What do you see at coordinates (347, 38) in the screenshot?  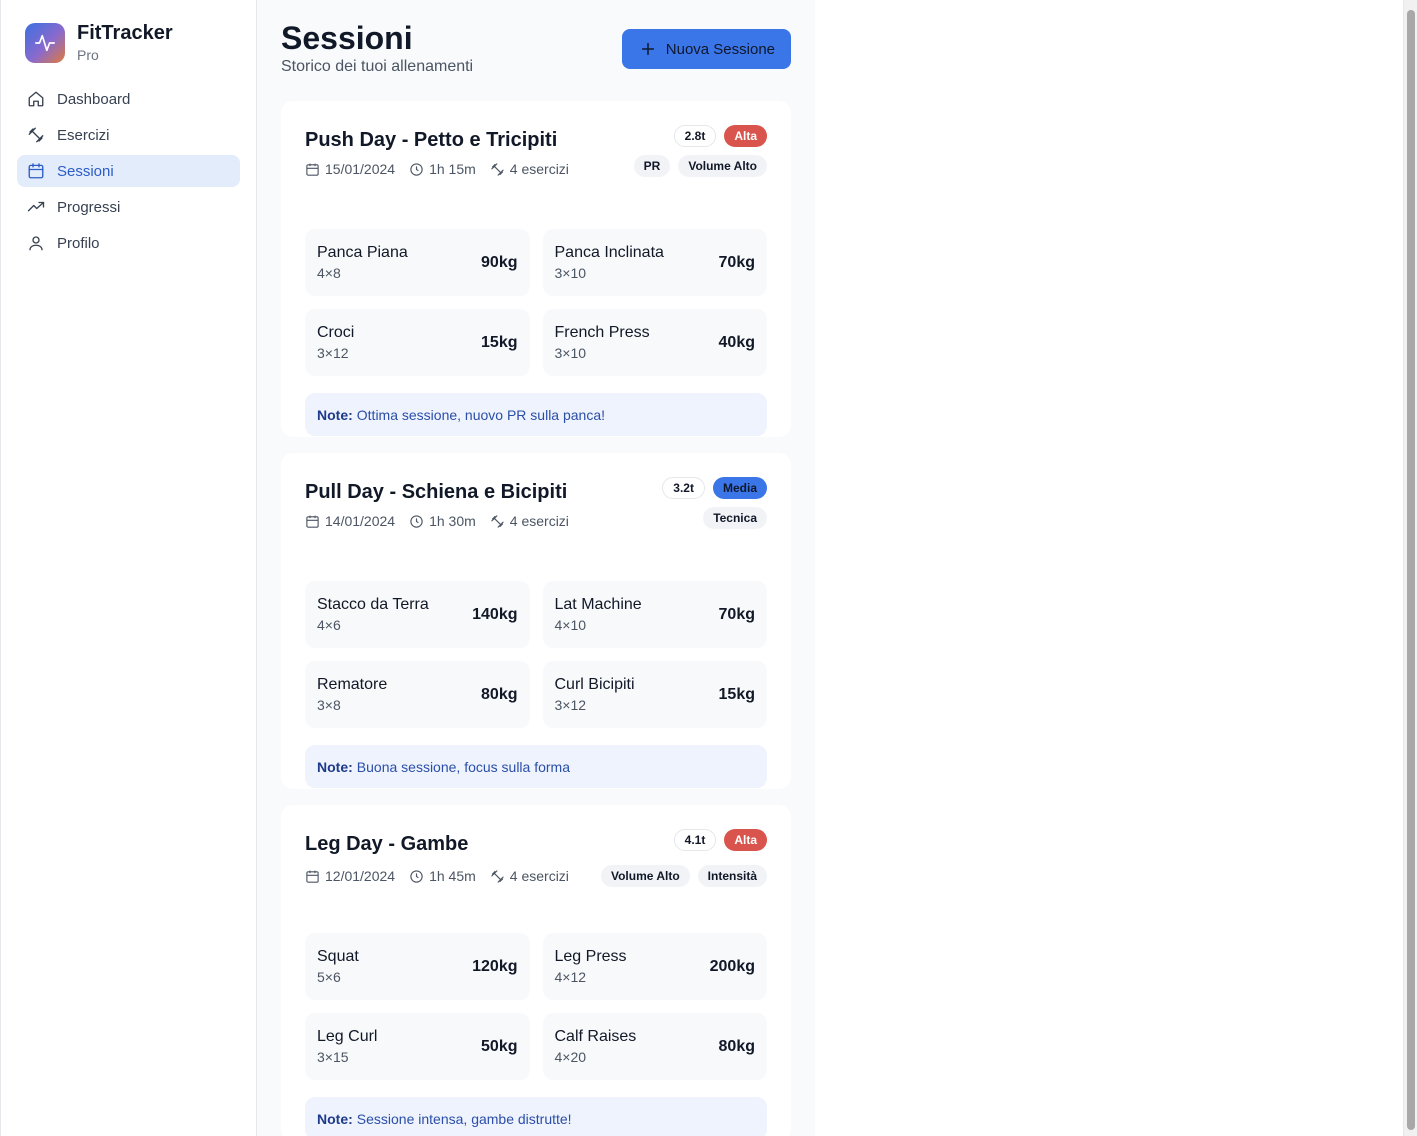 I see `page-title: Sessioni` at bounding box center [347, 38].